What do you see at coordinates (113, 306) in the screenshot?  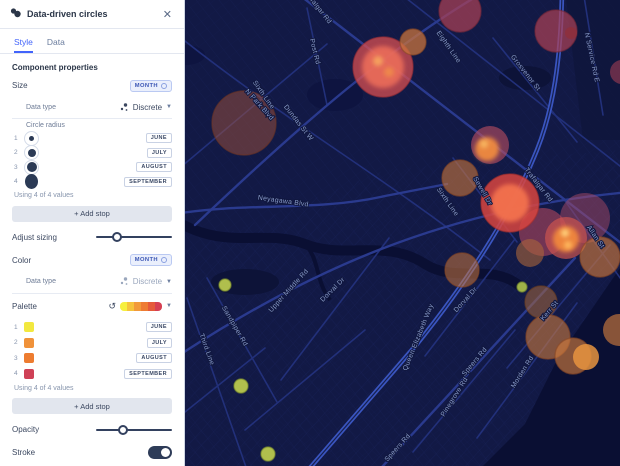 I see `flip-palette-icon: ↺` at bounding box center [113, 306].